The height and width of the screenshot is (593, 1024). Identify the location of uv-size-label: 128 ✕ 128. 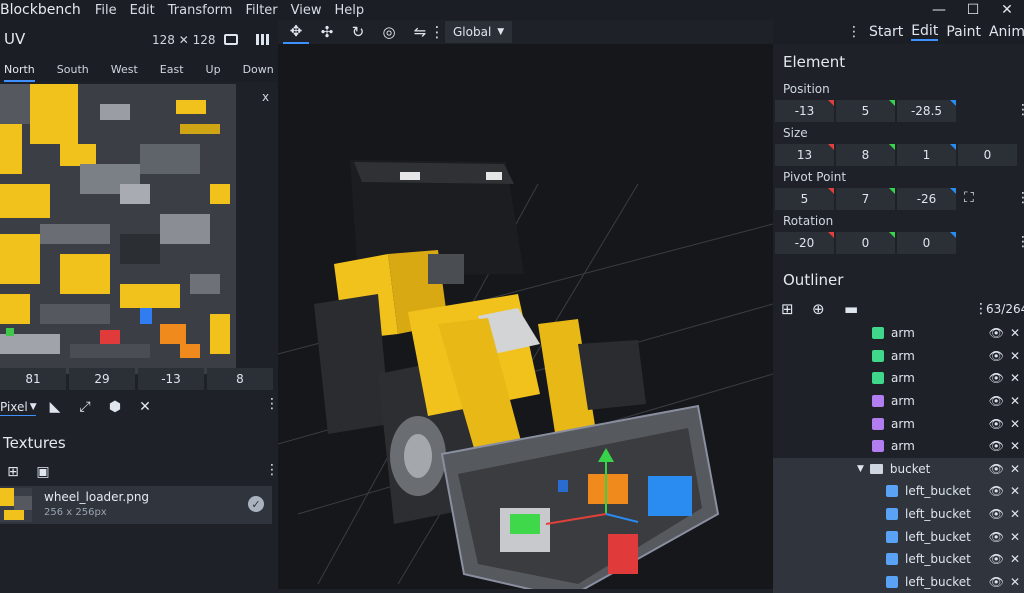
(184, 40).